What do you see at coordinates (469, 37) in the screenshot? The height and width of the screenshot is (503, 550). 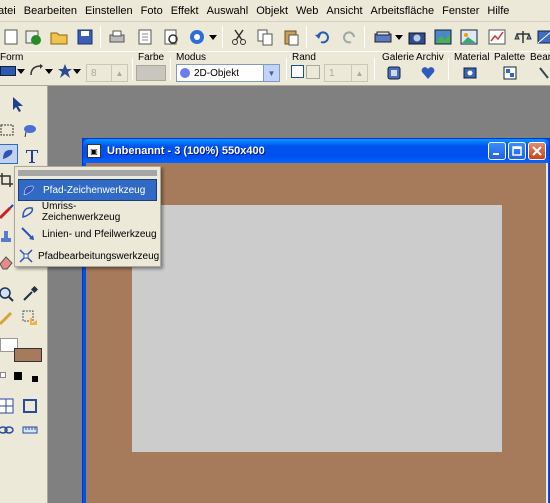 I see `photo-fix-icon` at bounding box center [469, 37].